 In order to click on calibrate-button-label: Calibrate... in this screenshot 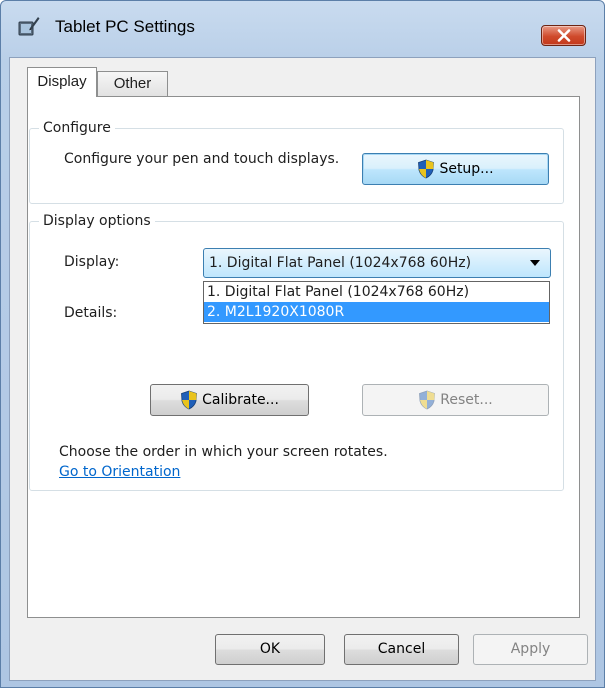, I will do `click(240, 400)`.